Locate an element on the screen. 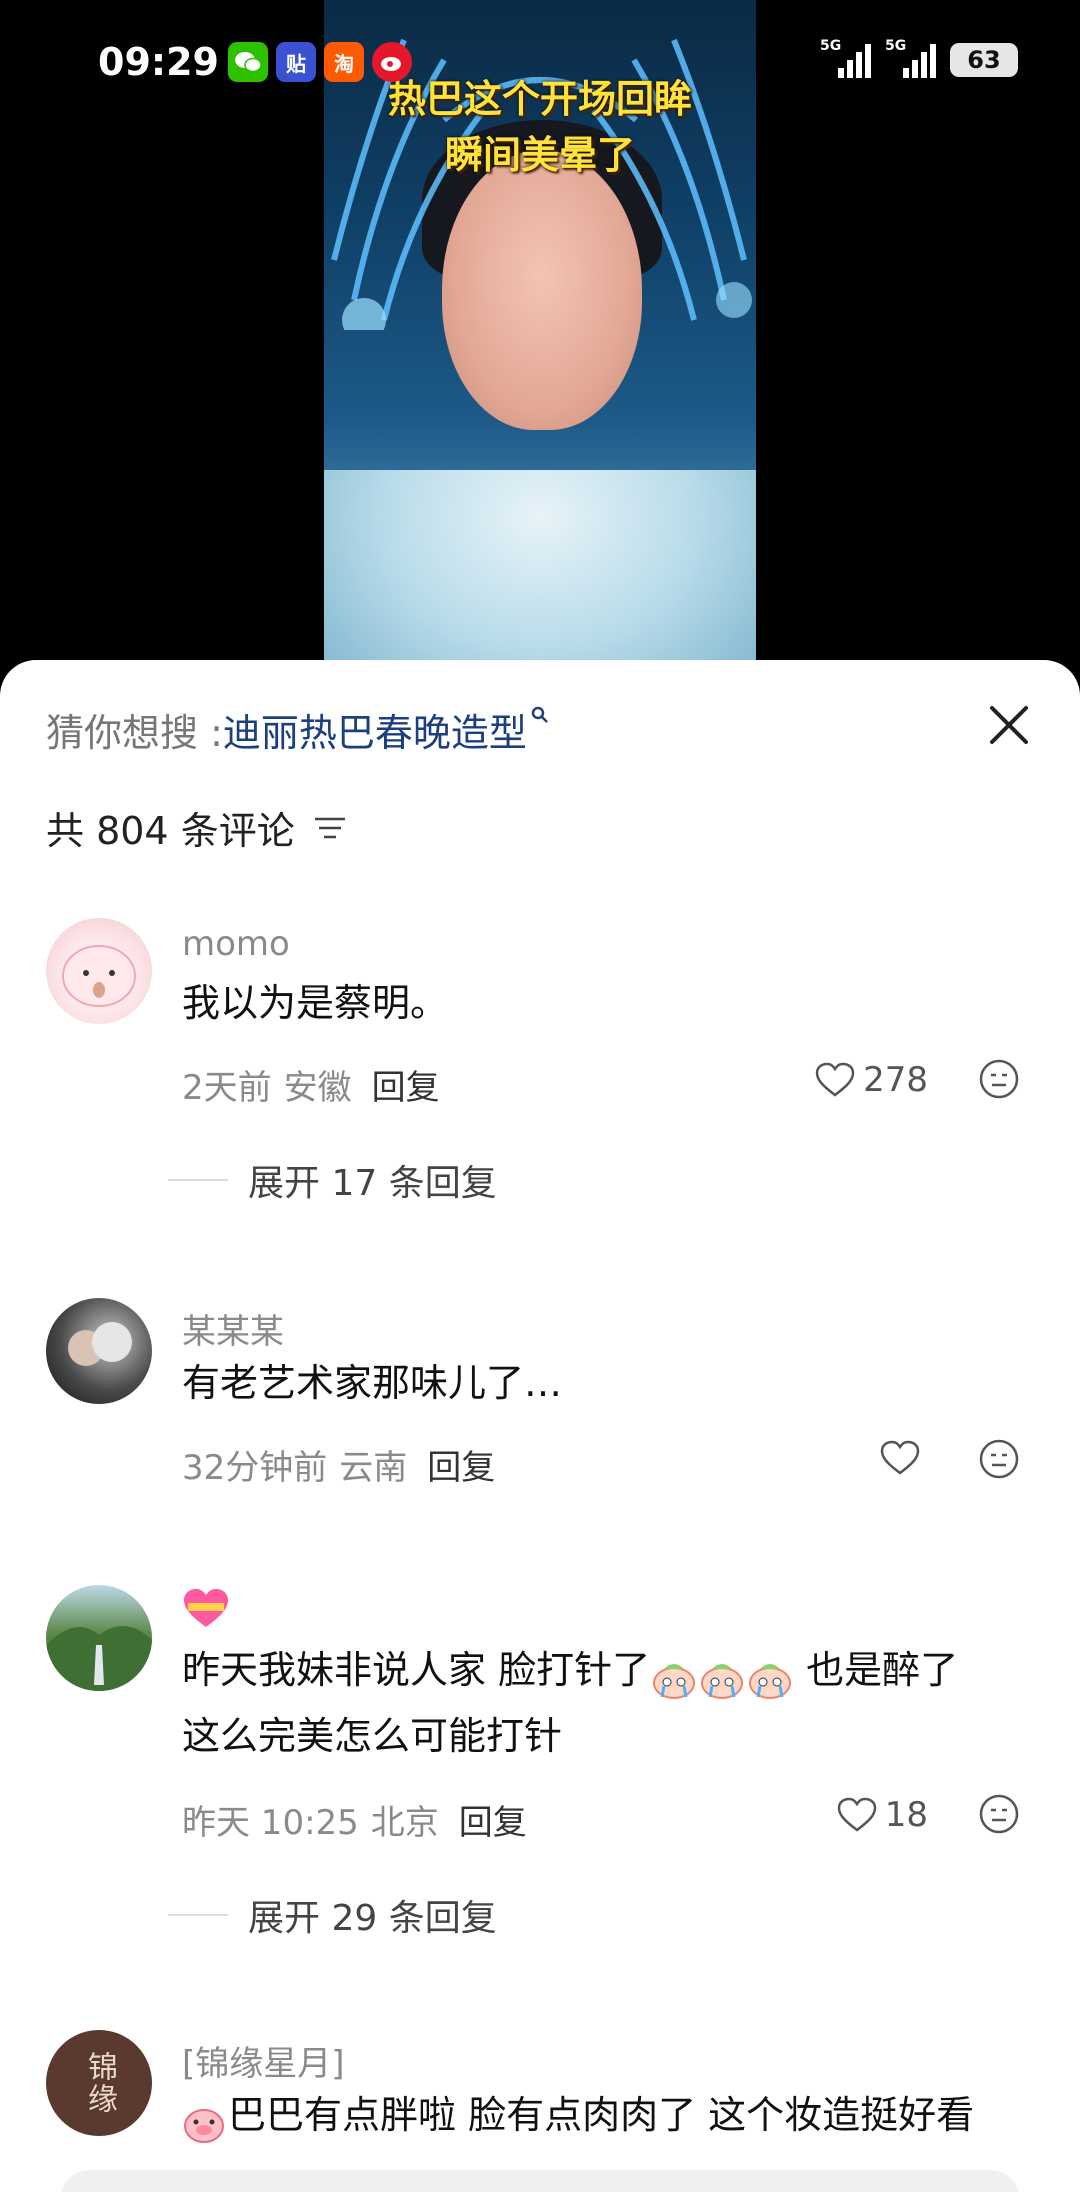  heart-ribbon-icon is located at coordinates (206, 1608).